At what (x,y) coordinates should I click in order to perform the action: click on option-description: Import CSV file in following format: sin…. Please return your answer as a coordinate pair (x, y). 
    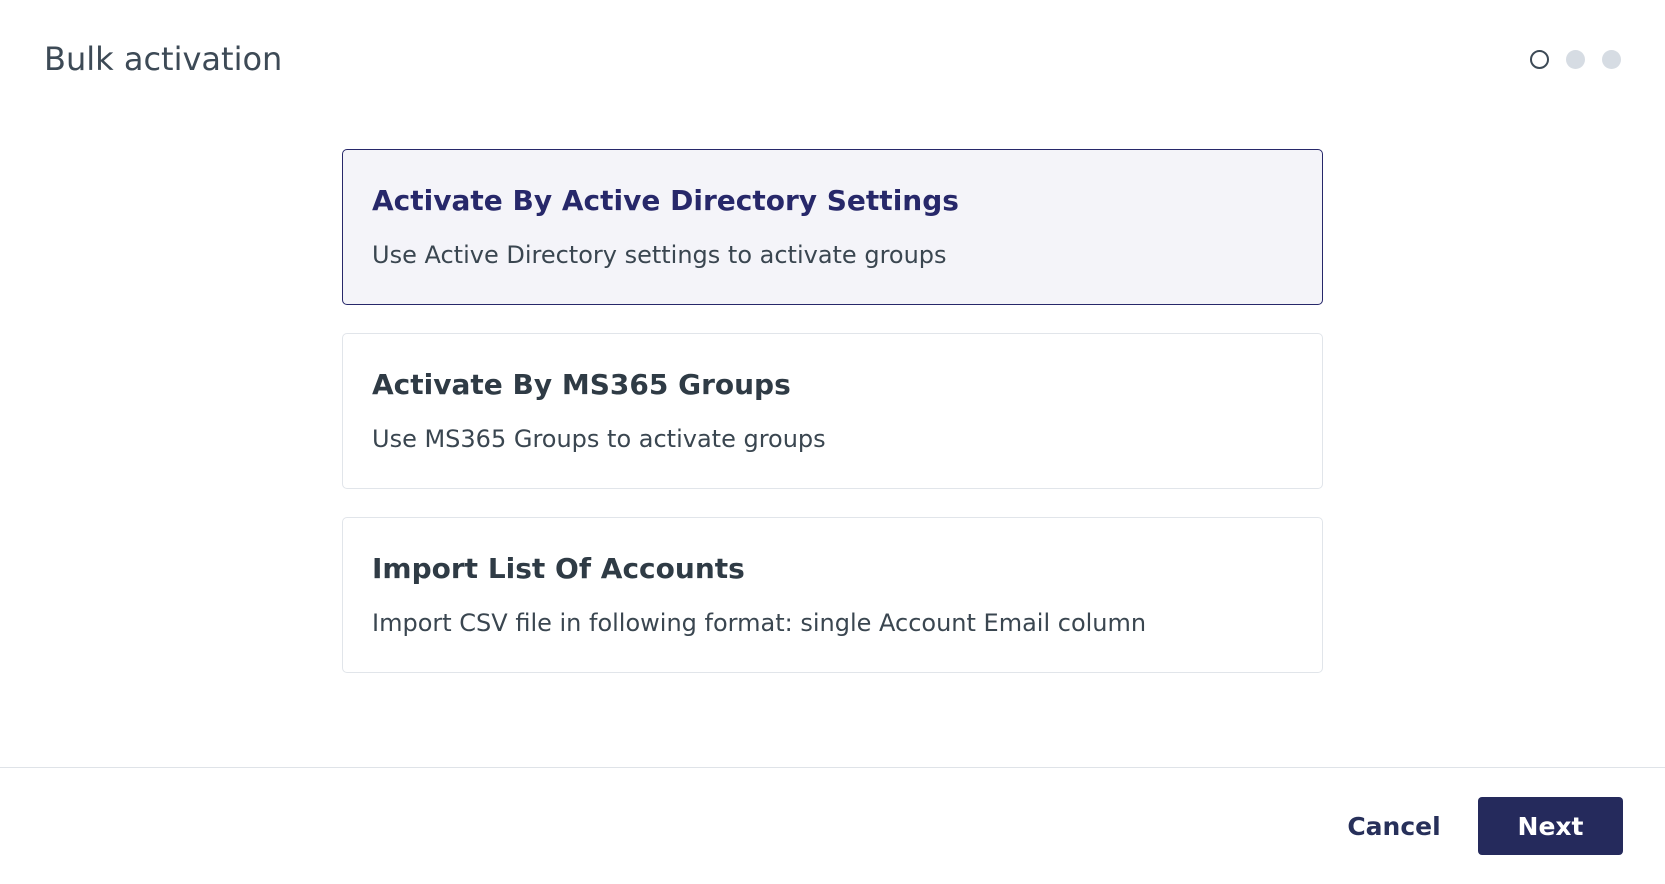
    Looking at the image, I should click on (759, 623).